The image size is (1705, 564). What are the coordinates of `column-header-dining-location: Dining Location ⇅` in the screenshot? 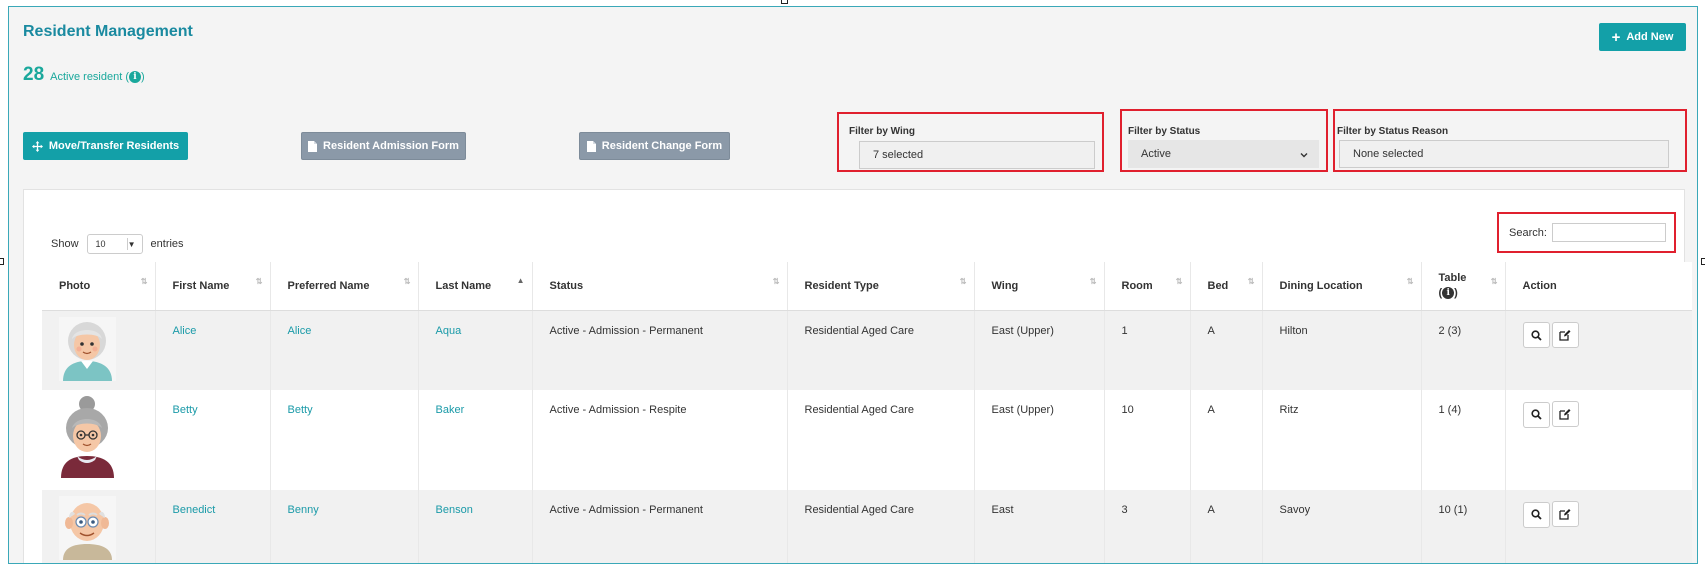 It's located at (1342, 286).